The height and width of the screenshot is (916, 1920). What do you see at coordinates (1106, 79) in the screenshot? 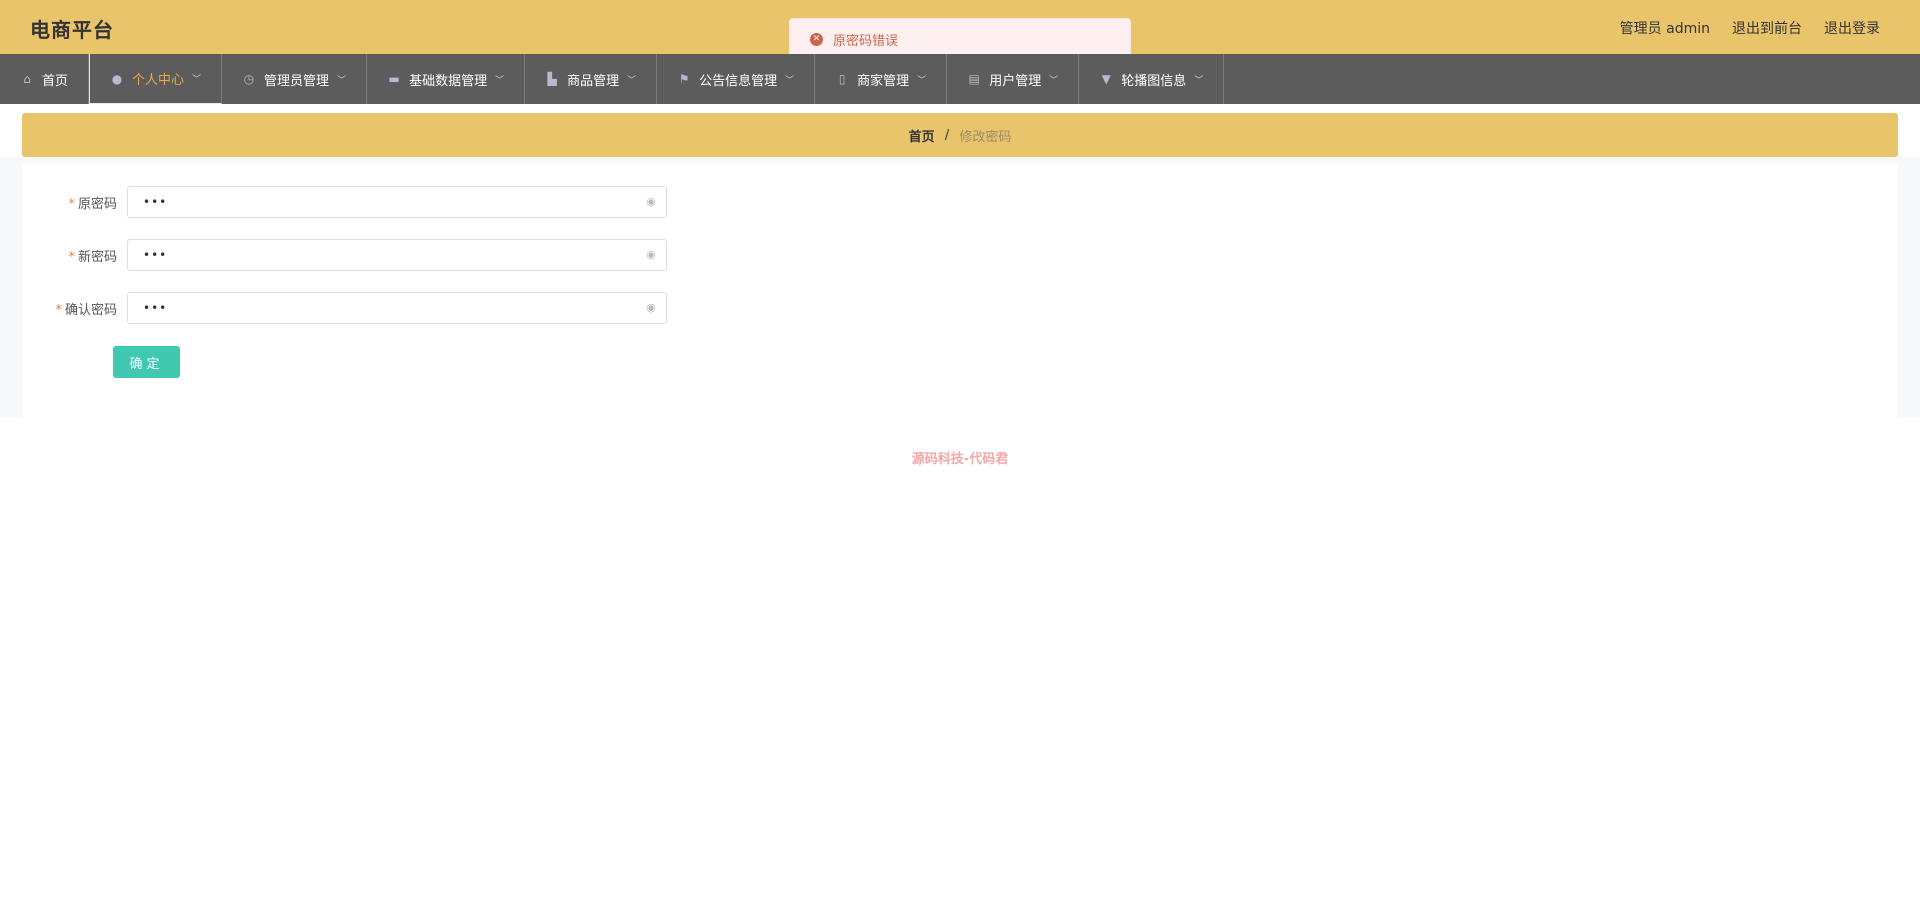
I see `pin-icon: ▼` at bounding box center [1106, 79].